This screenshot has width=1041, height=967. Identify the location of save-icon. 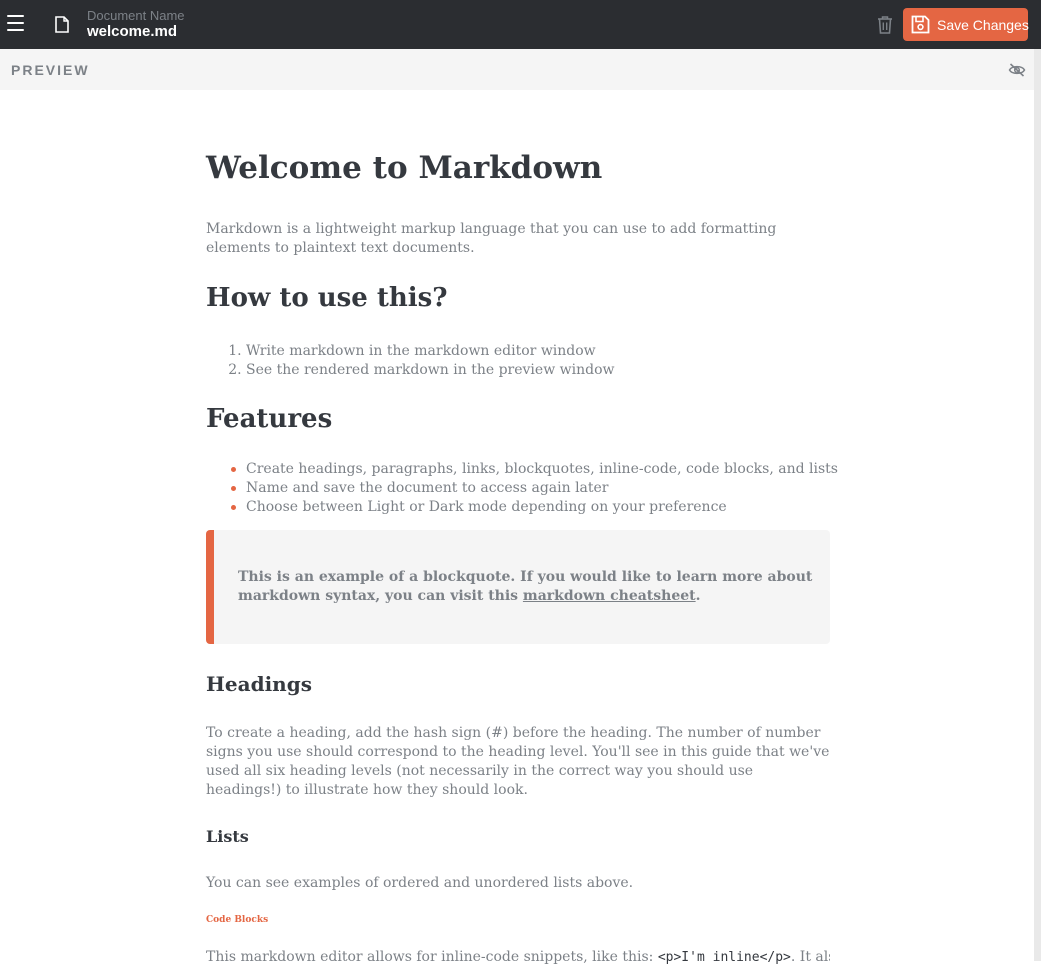
(920, 24).